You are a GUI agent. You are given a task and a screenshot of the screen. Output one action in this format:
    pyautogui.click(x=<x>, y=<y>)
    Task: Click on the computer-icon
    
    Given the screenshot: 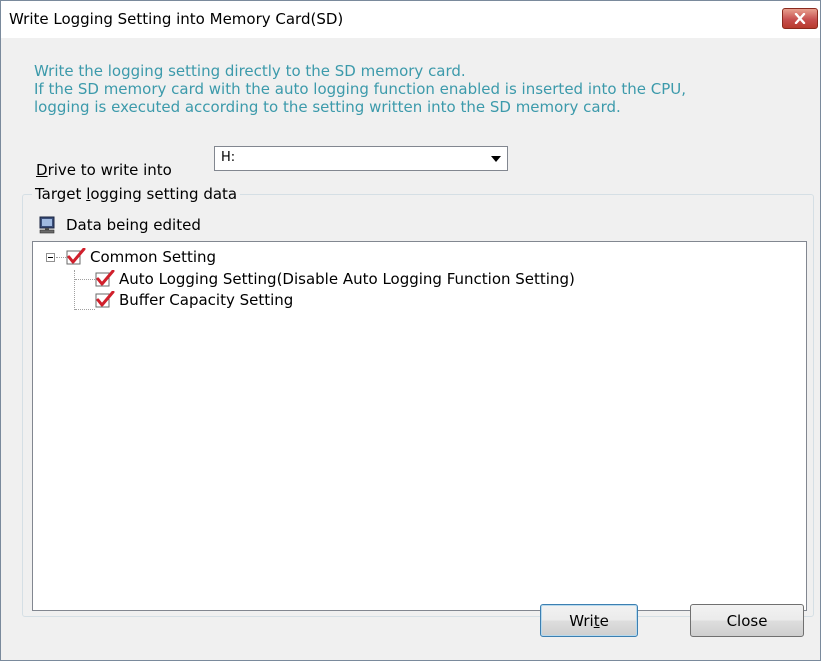 What is the action you would take?
    pyautogui.click(x=47, y=225)
    